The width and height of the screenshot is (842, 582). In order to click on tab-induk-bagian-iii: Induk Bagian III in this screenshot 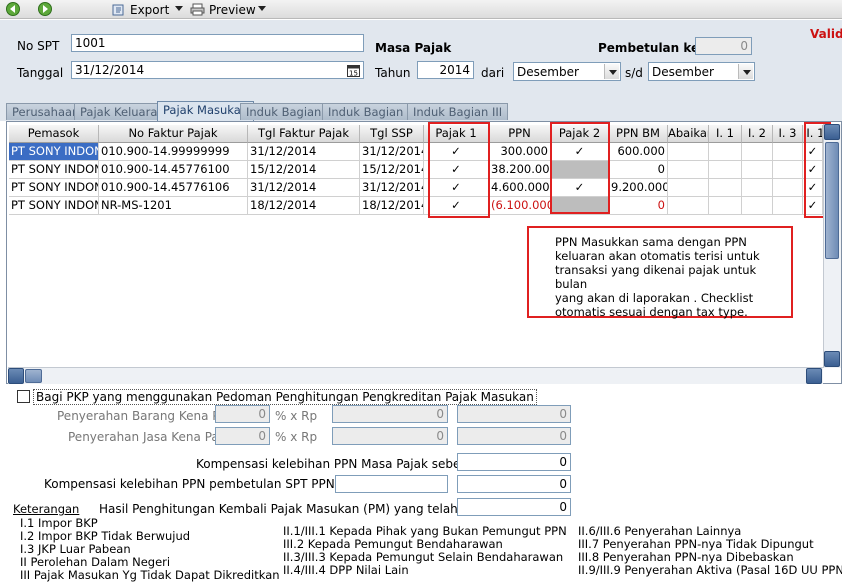, I will do `click(458, 111)`.